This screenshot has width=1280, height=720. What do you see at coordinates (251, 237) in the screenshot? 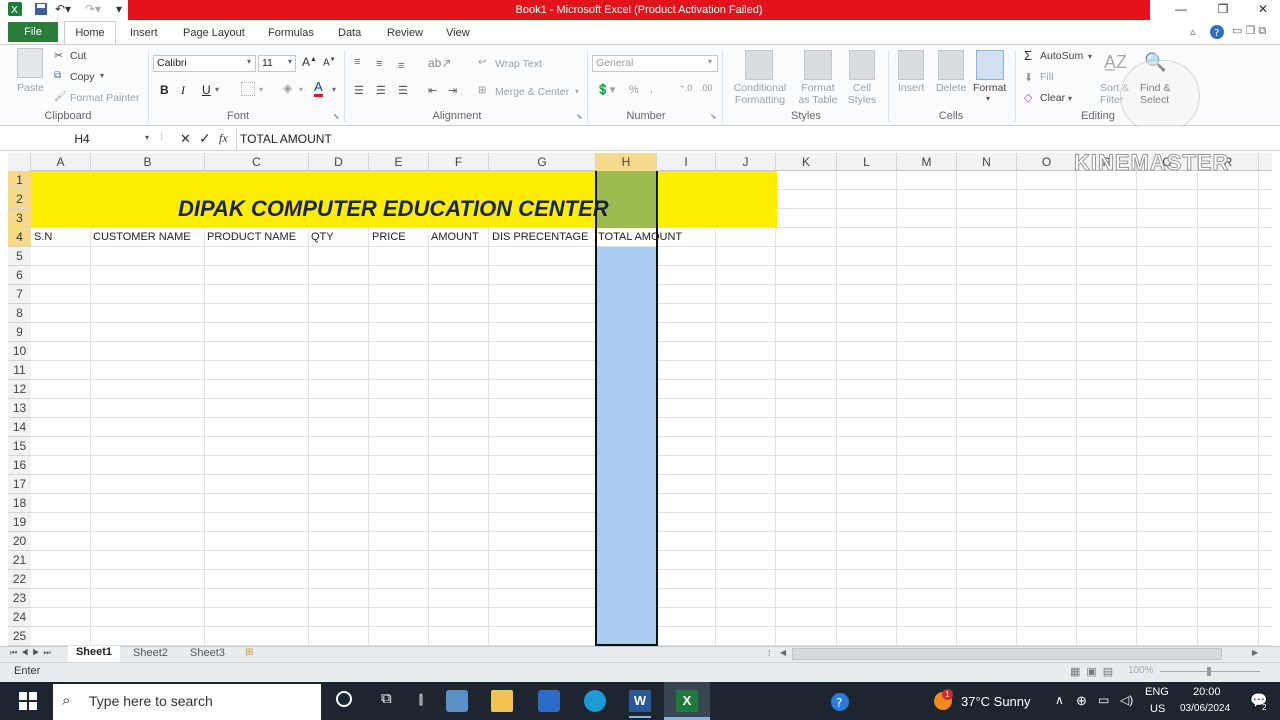
I see `cell-c4: PRODUCT NAME` at bounding box center [251, 237].